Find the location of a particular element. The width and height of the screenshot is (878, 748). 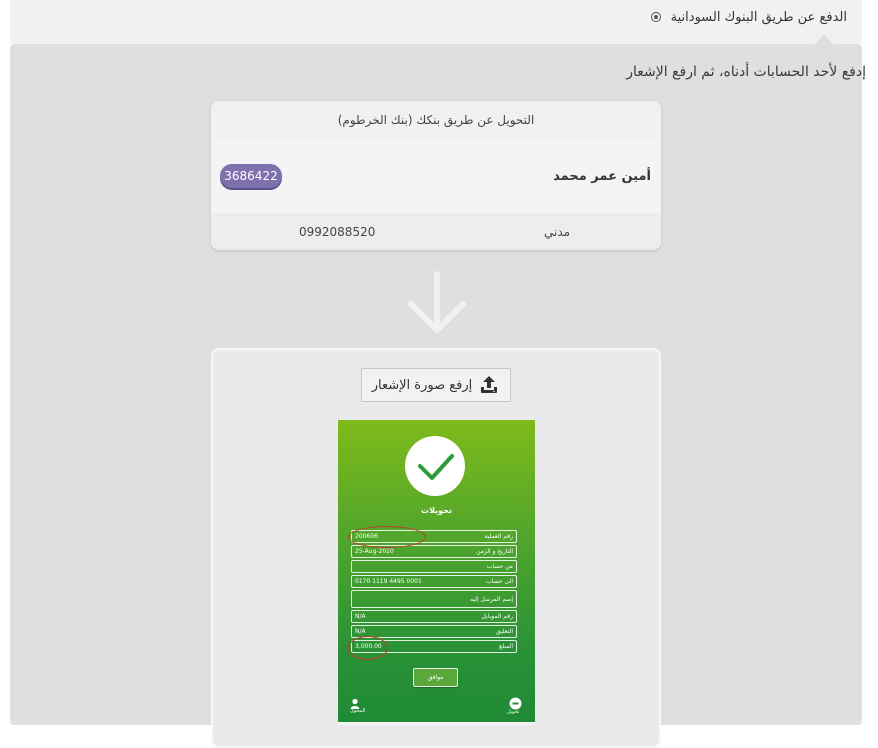

receipt-row: N/A رقم الموبايل is located at coordinates (434, 616).